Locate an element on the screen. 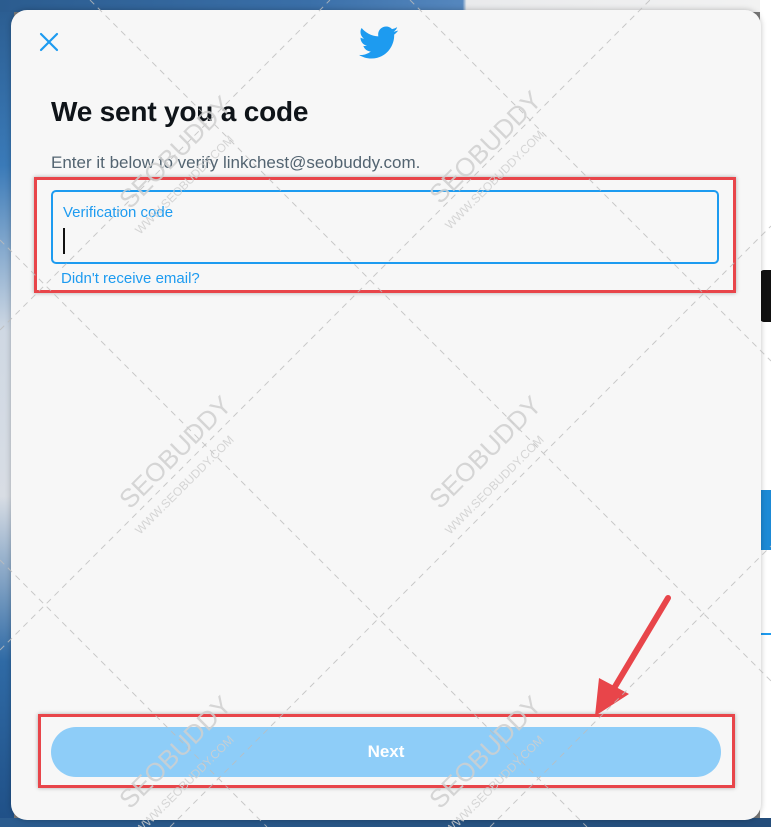  close-icon is located at coordinates (49, 42).